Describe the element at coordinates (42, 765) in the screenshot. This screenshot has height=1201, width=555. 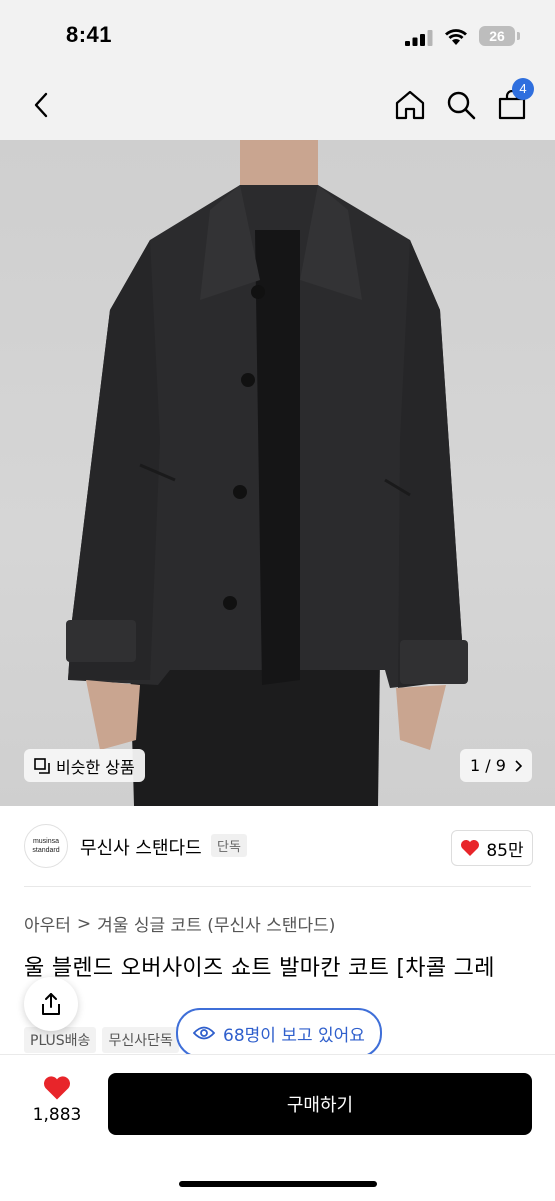
I see `similar-icon` at that location.